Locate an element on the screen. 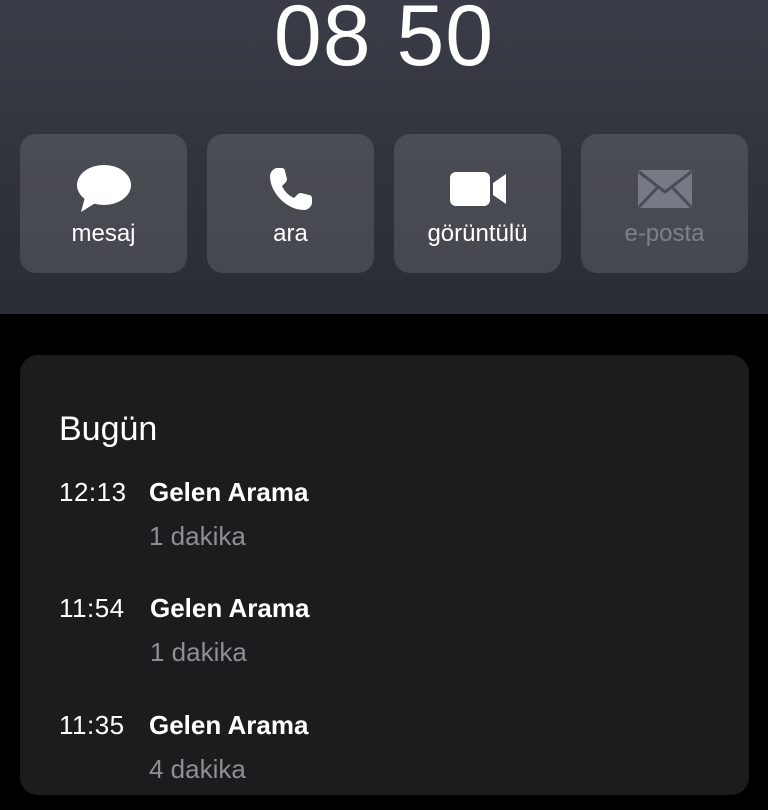 This screenshot has width=768, height=810. call-button: ara is located at coordinates (290, 203).